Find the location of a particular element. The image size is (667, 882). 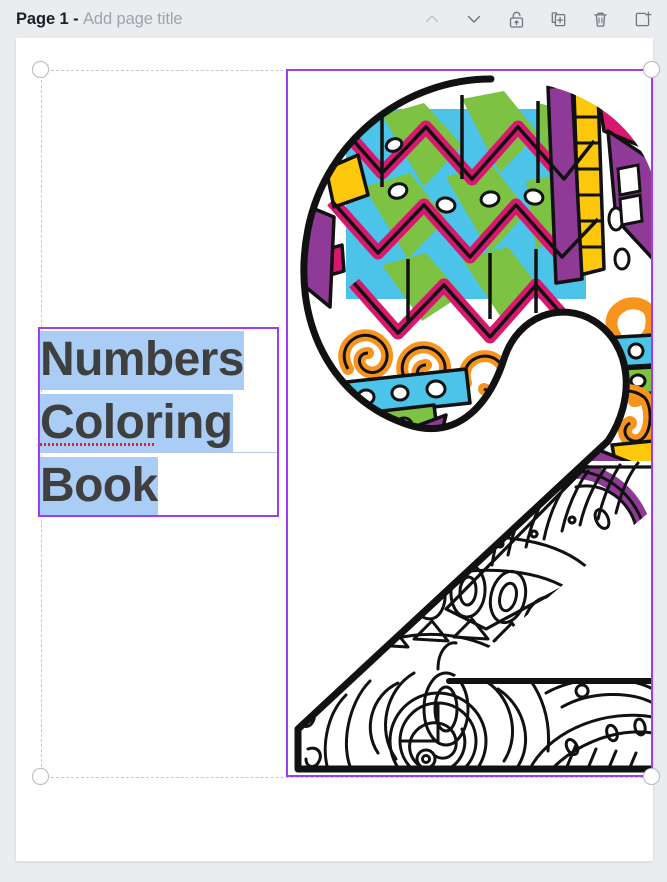

text-element-content: Numbers Coloring Book is located at coordinates (158, 422).